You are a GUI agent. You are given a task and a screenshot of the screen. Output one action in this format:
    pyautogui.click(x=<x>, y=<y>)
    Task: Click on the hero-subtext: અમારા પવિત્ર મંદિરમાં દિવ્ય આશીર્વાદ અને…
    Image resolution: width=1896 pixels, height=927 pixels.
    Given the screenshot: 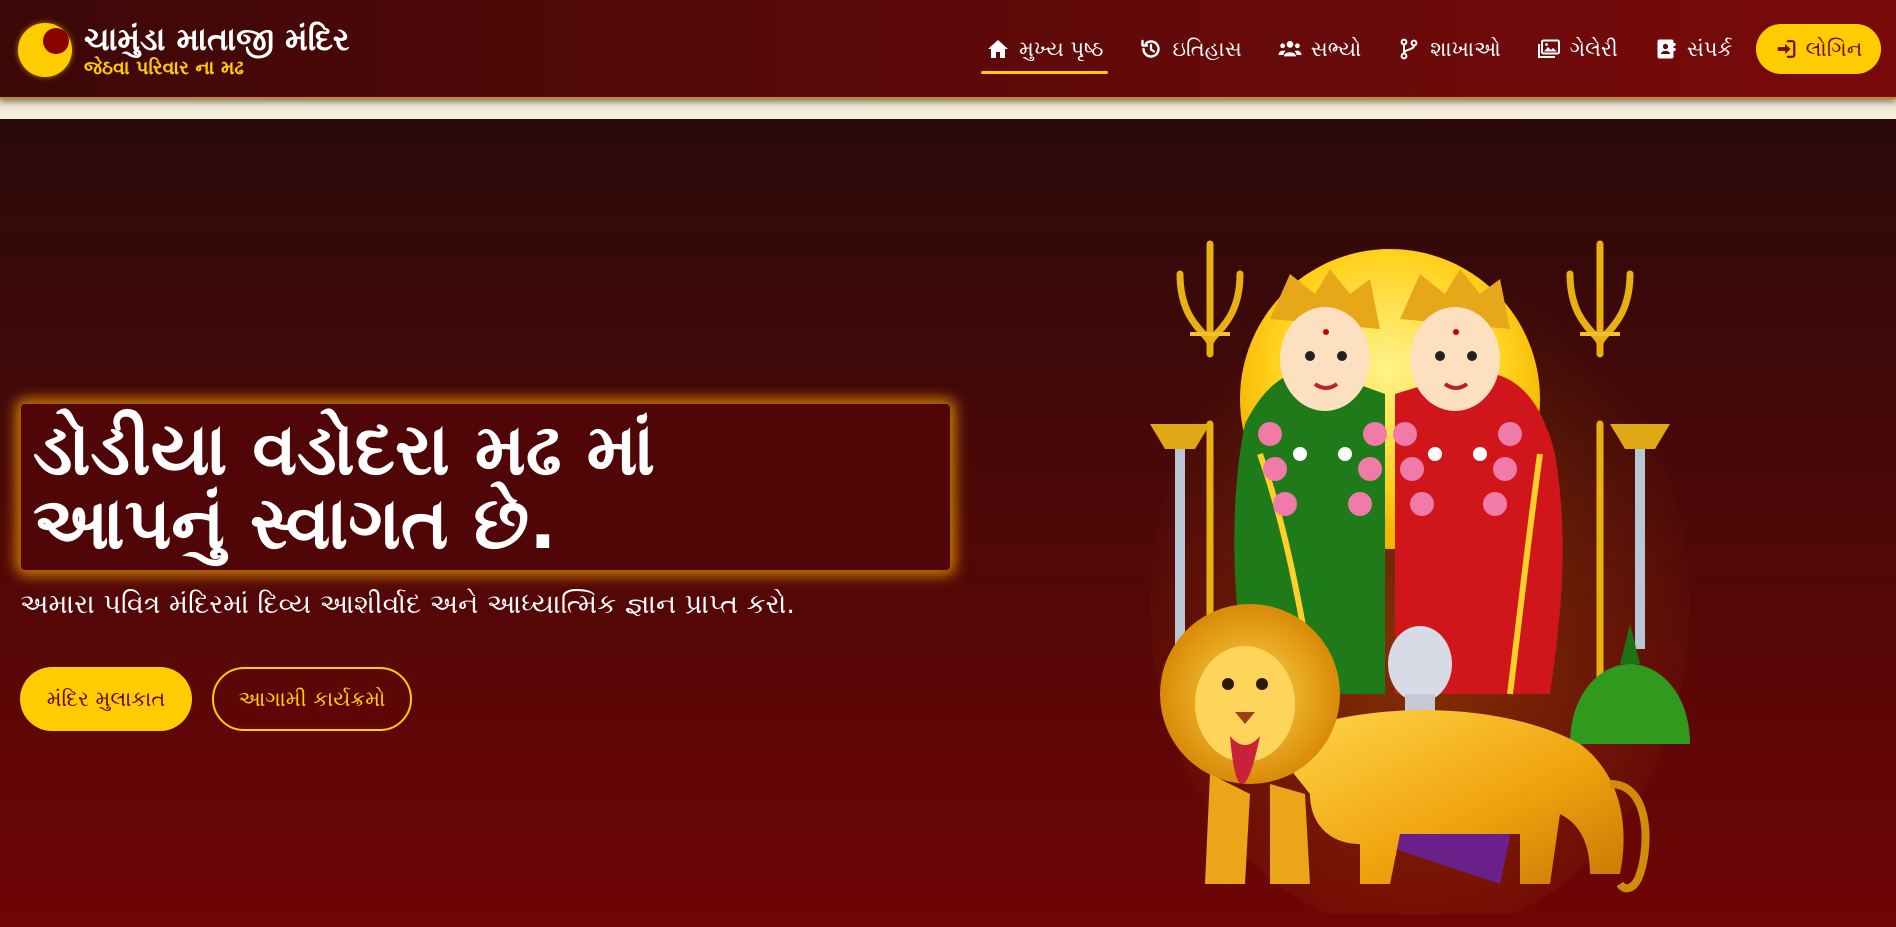 What is the action you would take?
    pyautogui.click(x=407, y=604)
    